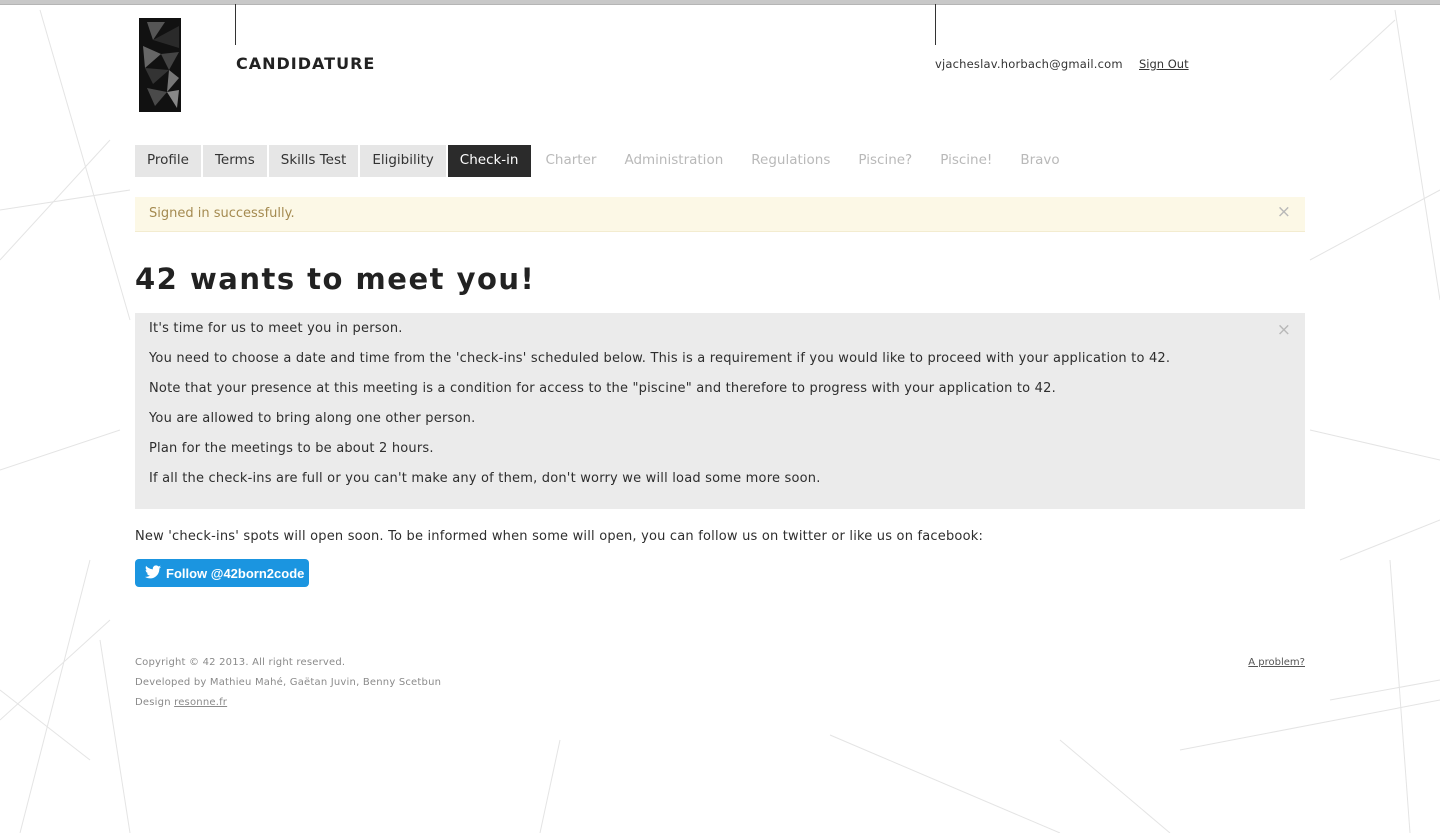 The width and height of the screenshot is (1440, 833). I want to click on tab-check-in: Check-in, so click(489, 161).